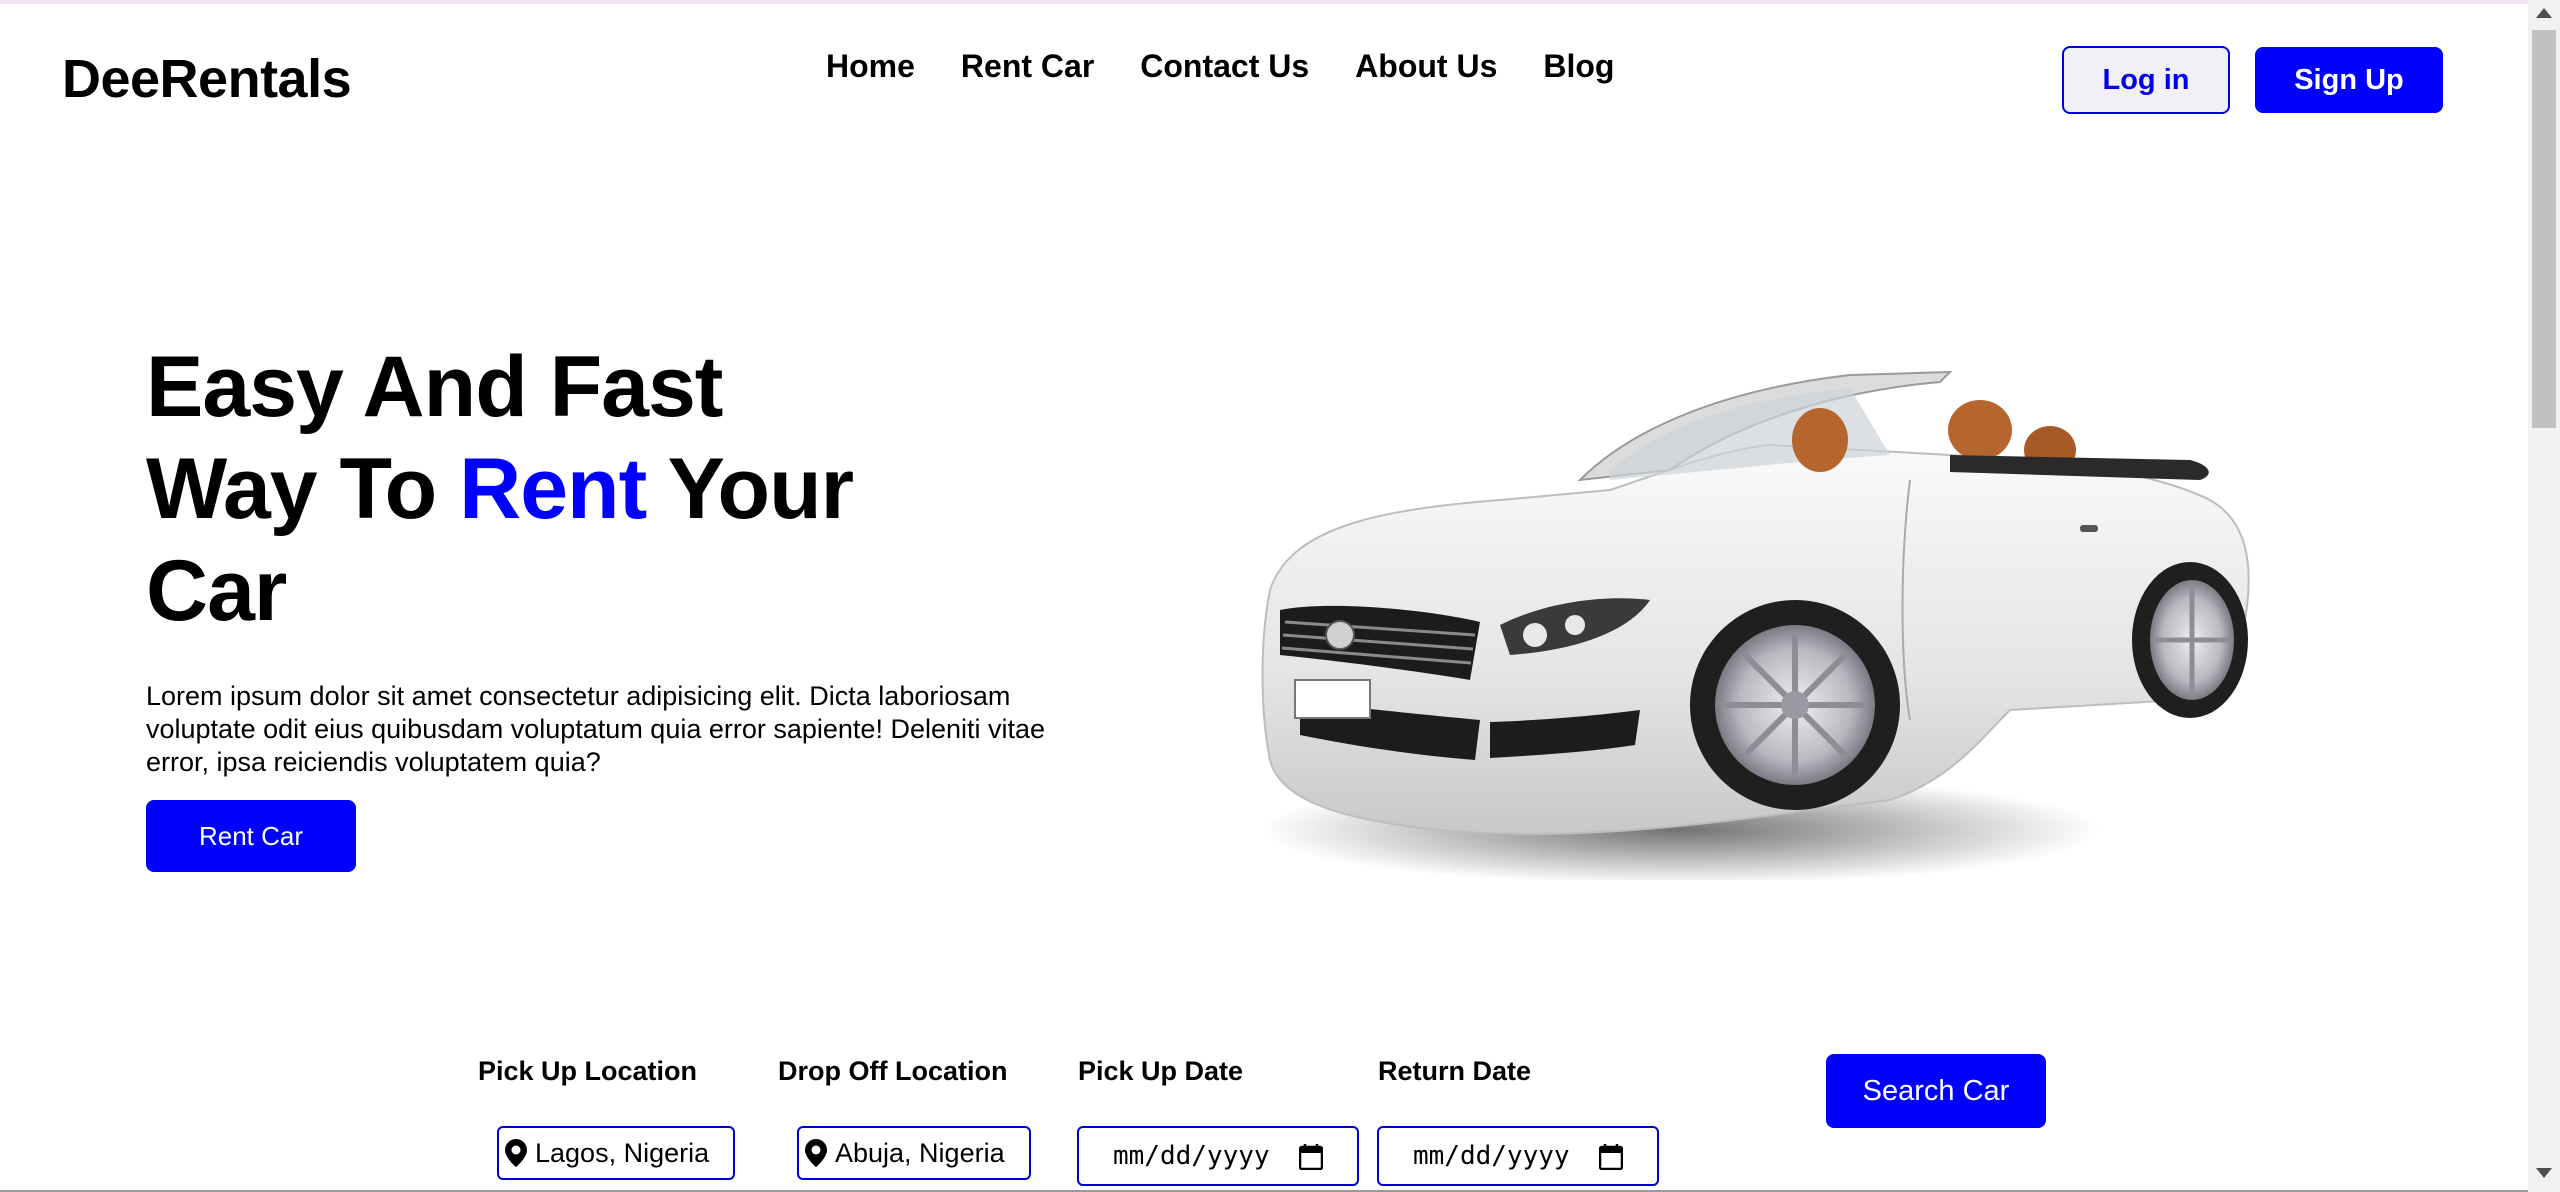  I want to click on rent-car-button: Rent Car, so click(251, 836).